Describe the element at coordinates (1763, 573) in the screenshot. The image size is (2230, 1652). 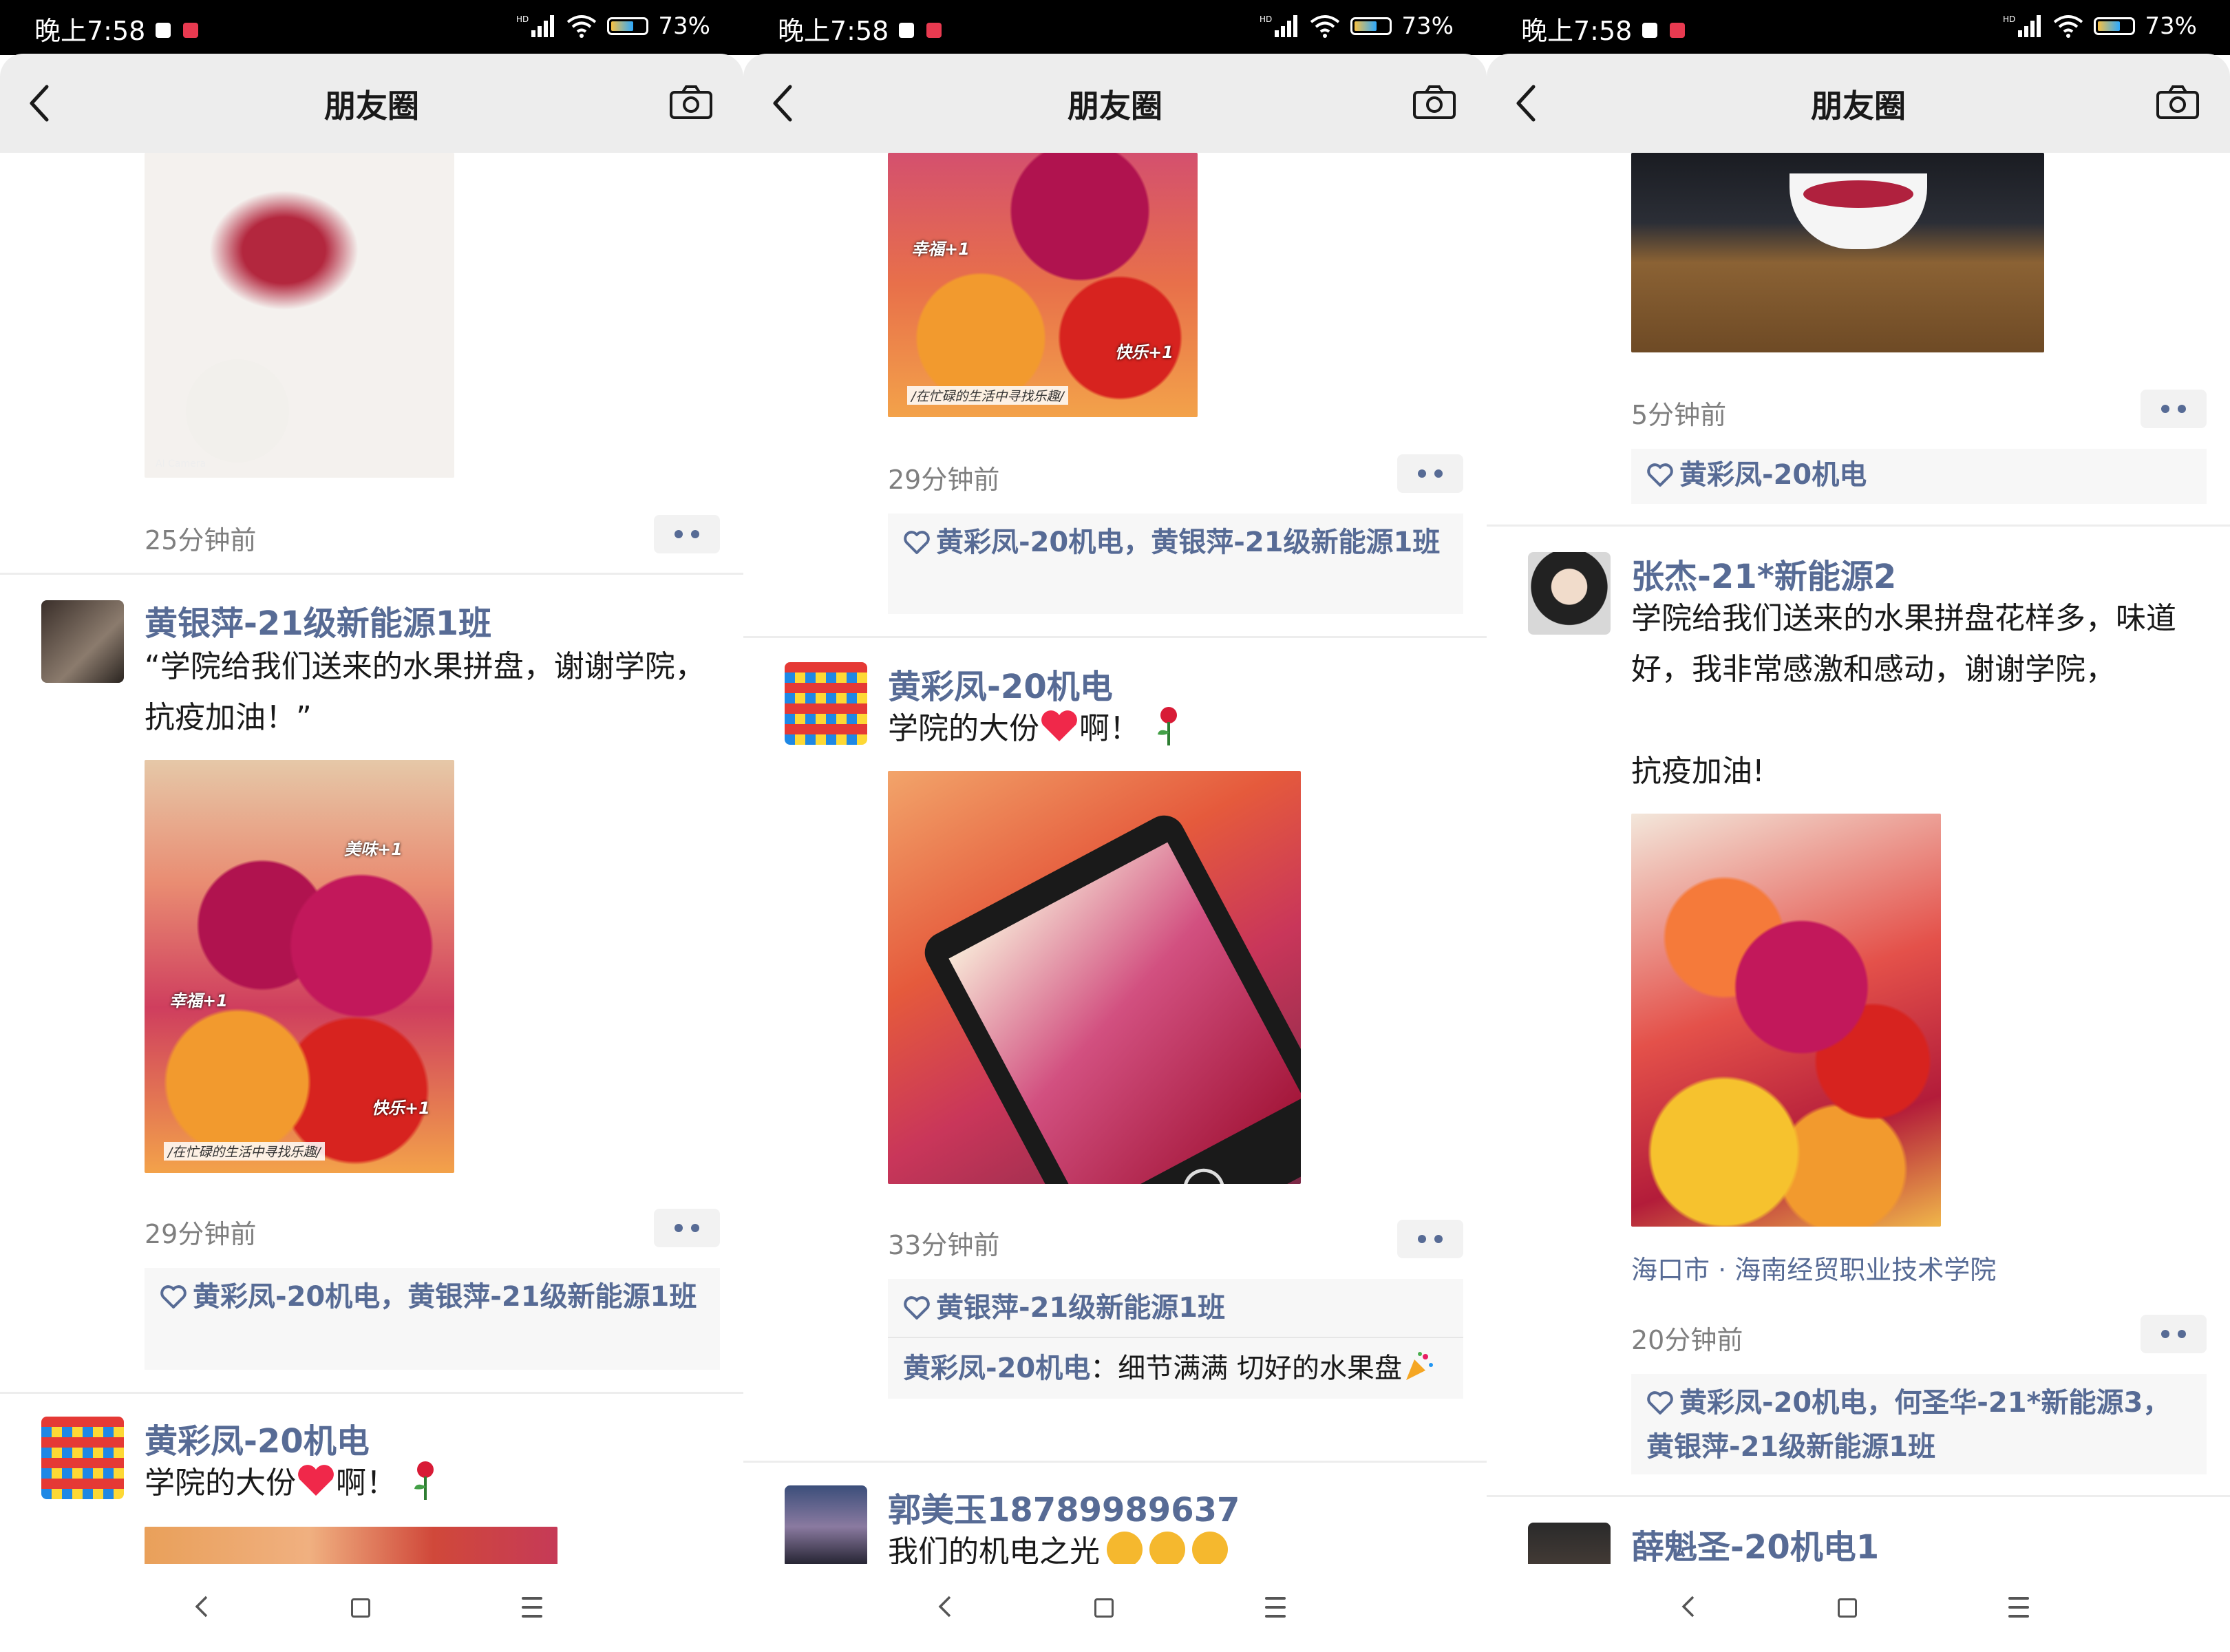
I see `author-name: 张杰-21*新能源2` at that location.